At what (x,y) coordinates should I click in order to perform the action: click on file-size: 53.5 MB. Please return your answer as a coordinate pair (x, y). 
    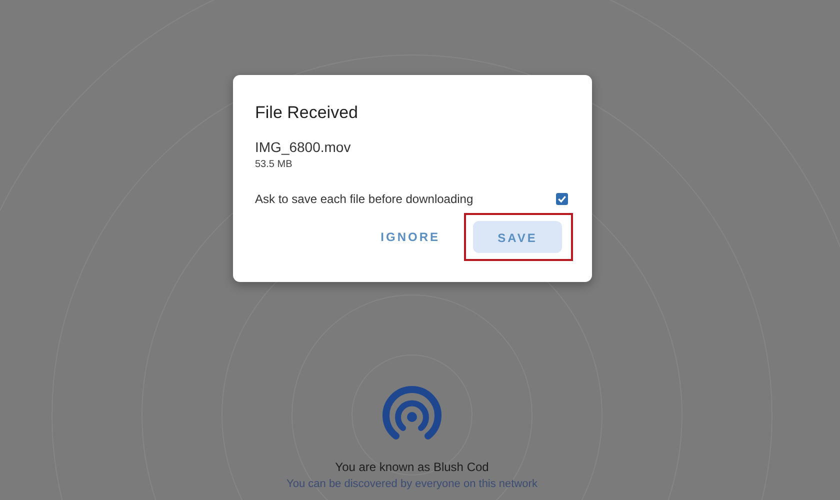
    Looking at the image, I should click on (274, 164).